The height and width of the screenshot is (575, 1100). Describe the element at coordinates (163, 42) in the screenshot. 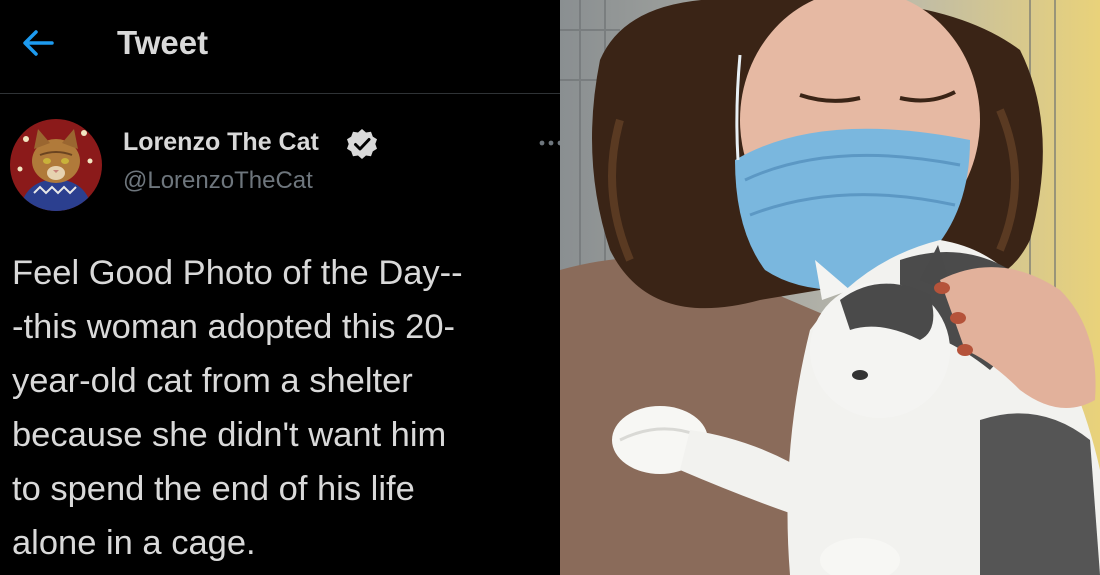

I see `page-title: Tweet` at that location.